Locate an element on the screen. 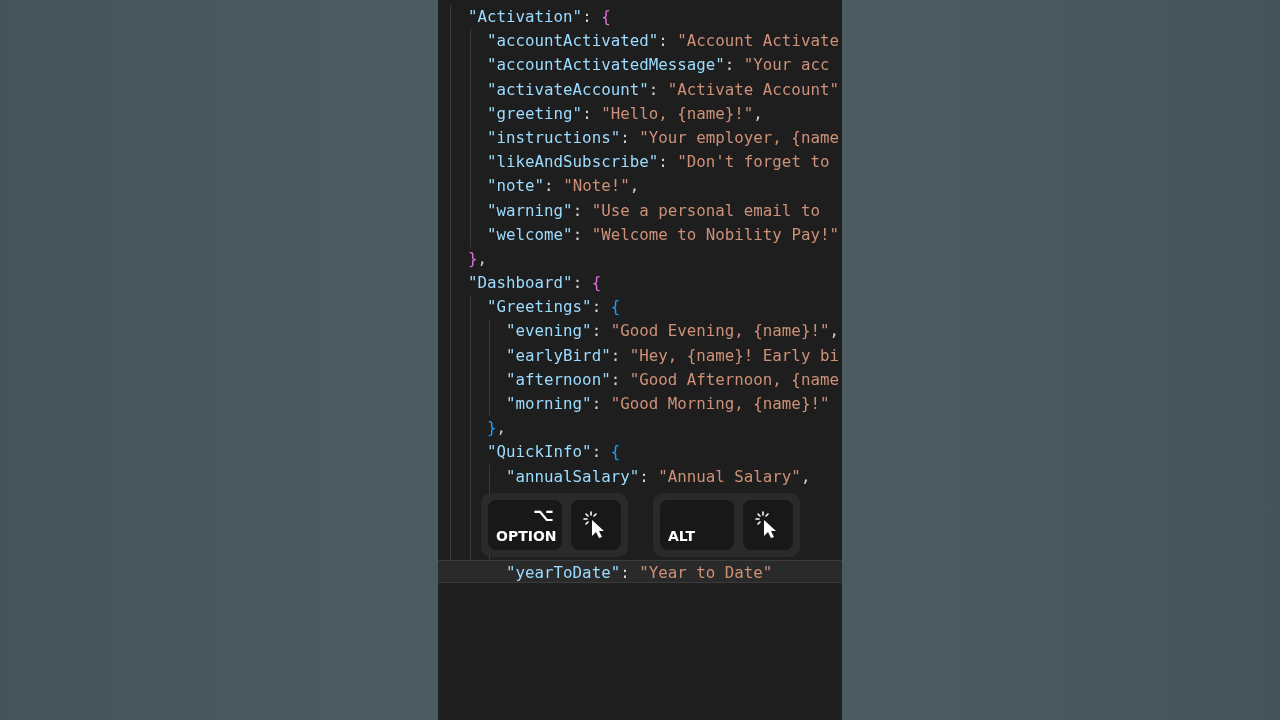 The width and height of the screenshot is (1280, 720). json-key: "Dashboard" is located at coordinates (520, 283).